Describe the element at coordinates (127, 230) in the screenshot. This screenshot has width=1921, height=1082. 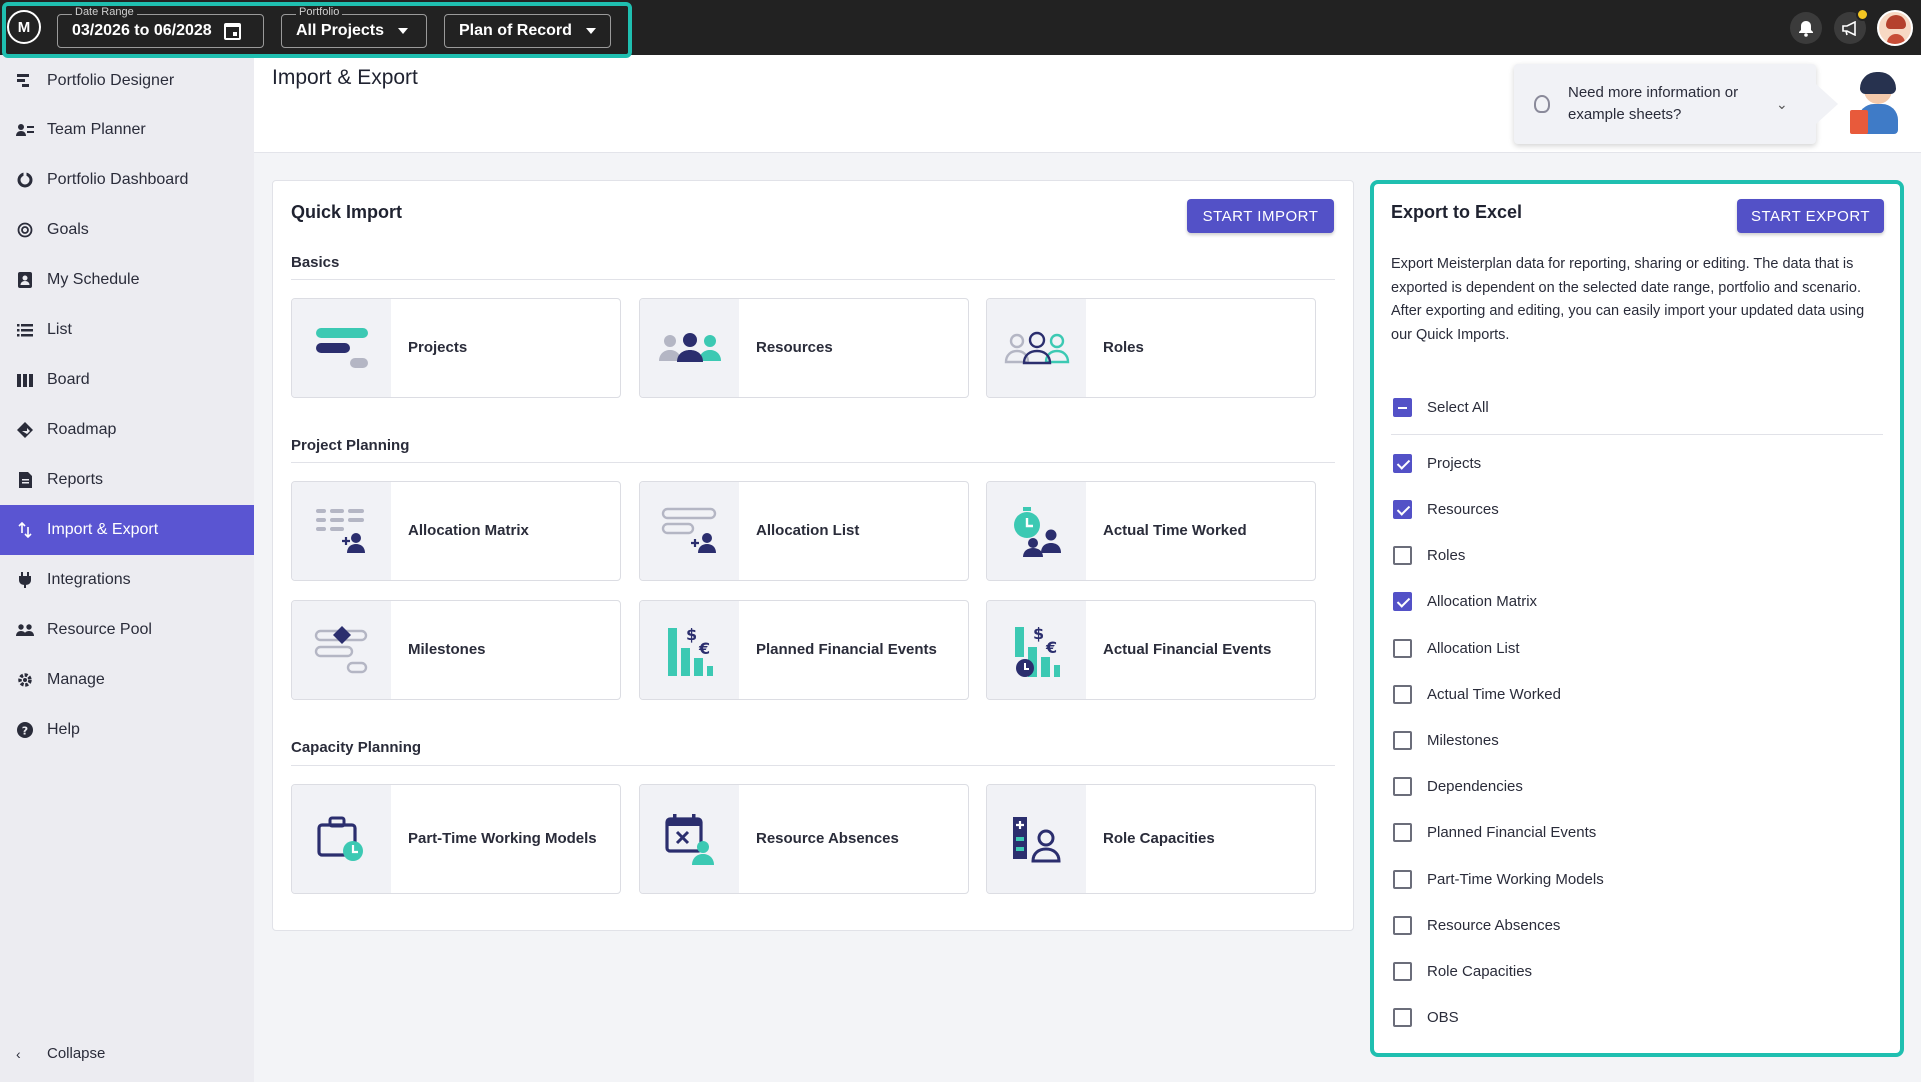
I see `sidebar-item-goals: Goals` at that location.